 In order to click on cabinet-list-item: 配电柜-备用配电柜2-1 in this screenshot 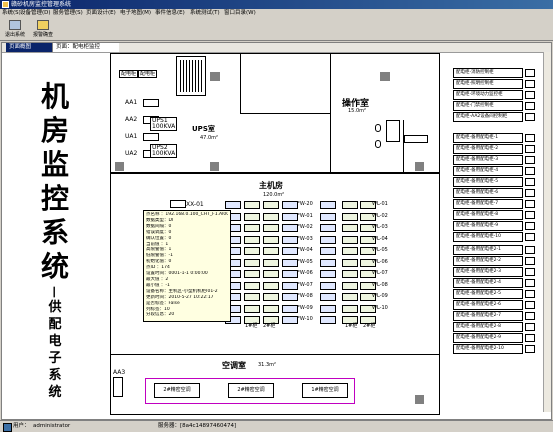, I will do `click(488, 250)`.